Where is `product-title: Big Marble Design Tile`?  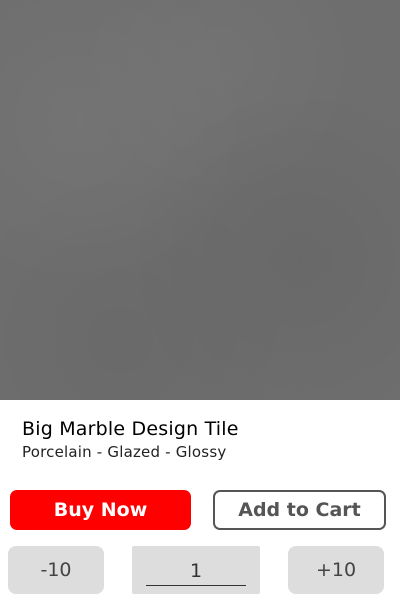
product-title: Big Marble Design Tile is located at coordinates (130, 429).